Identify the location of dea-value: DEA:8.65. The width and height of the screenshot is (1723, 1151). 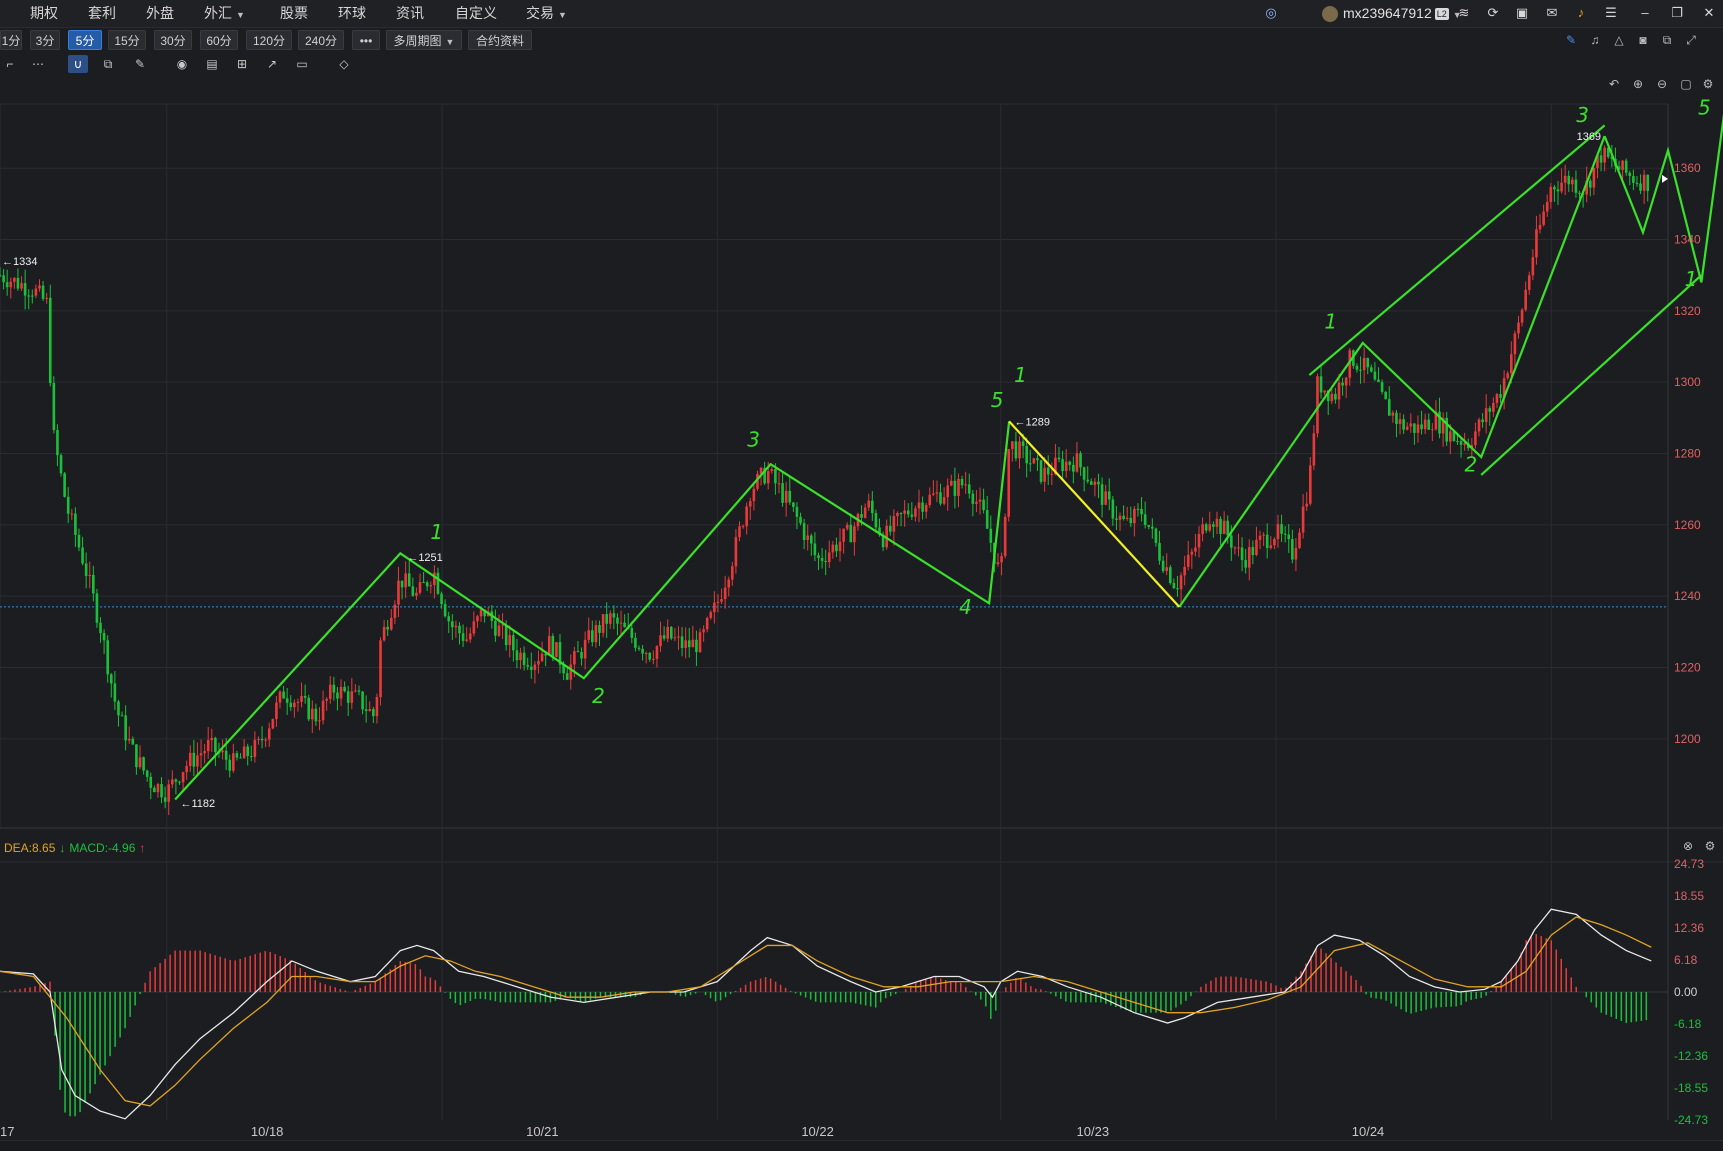
(30, 848).